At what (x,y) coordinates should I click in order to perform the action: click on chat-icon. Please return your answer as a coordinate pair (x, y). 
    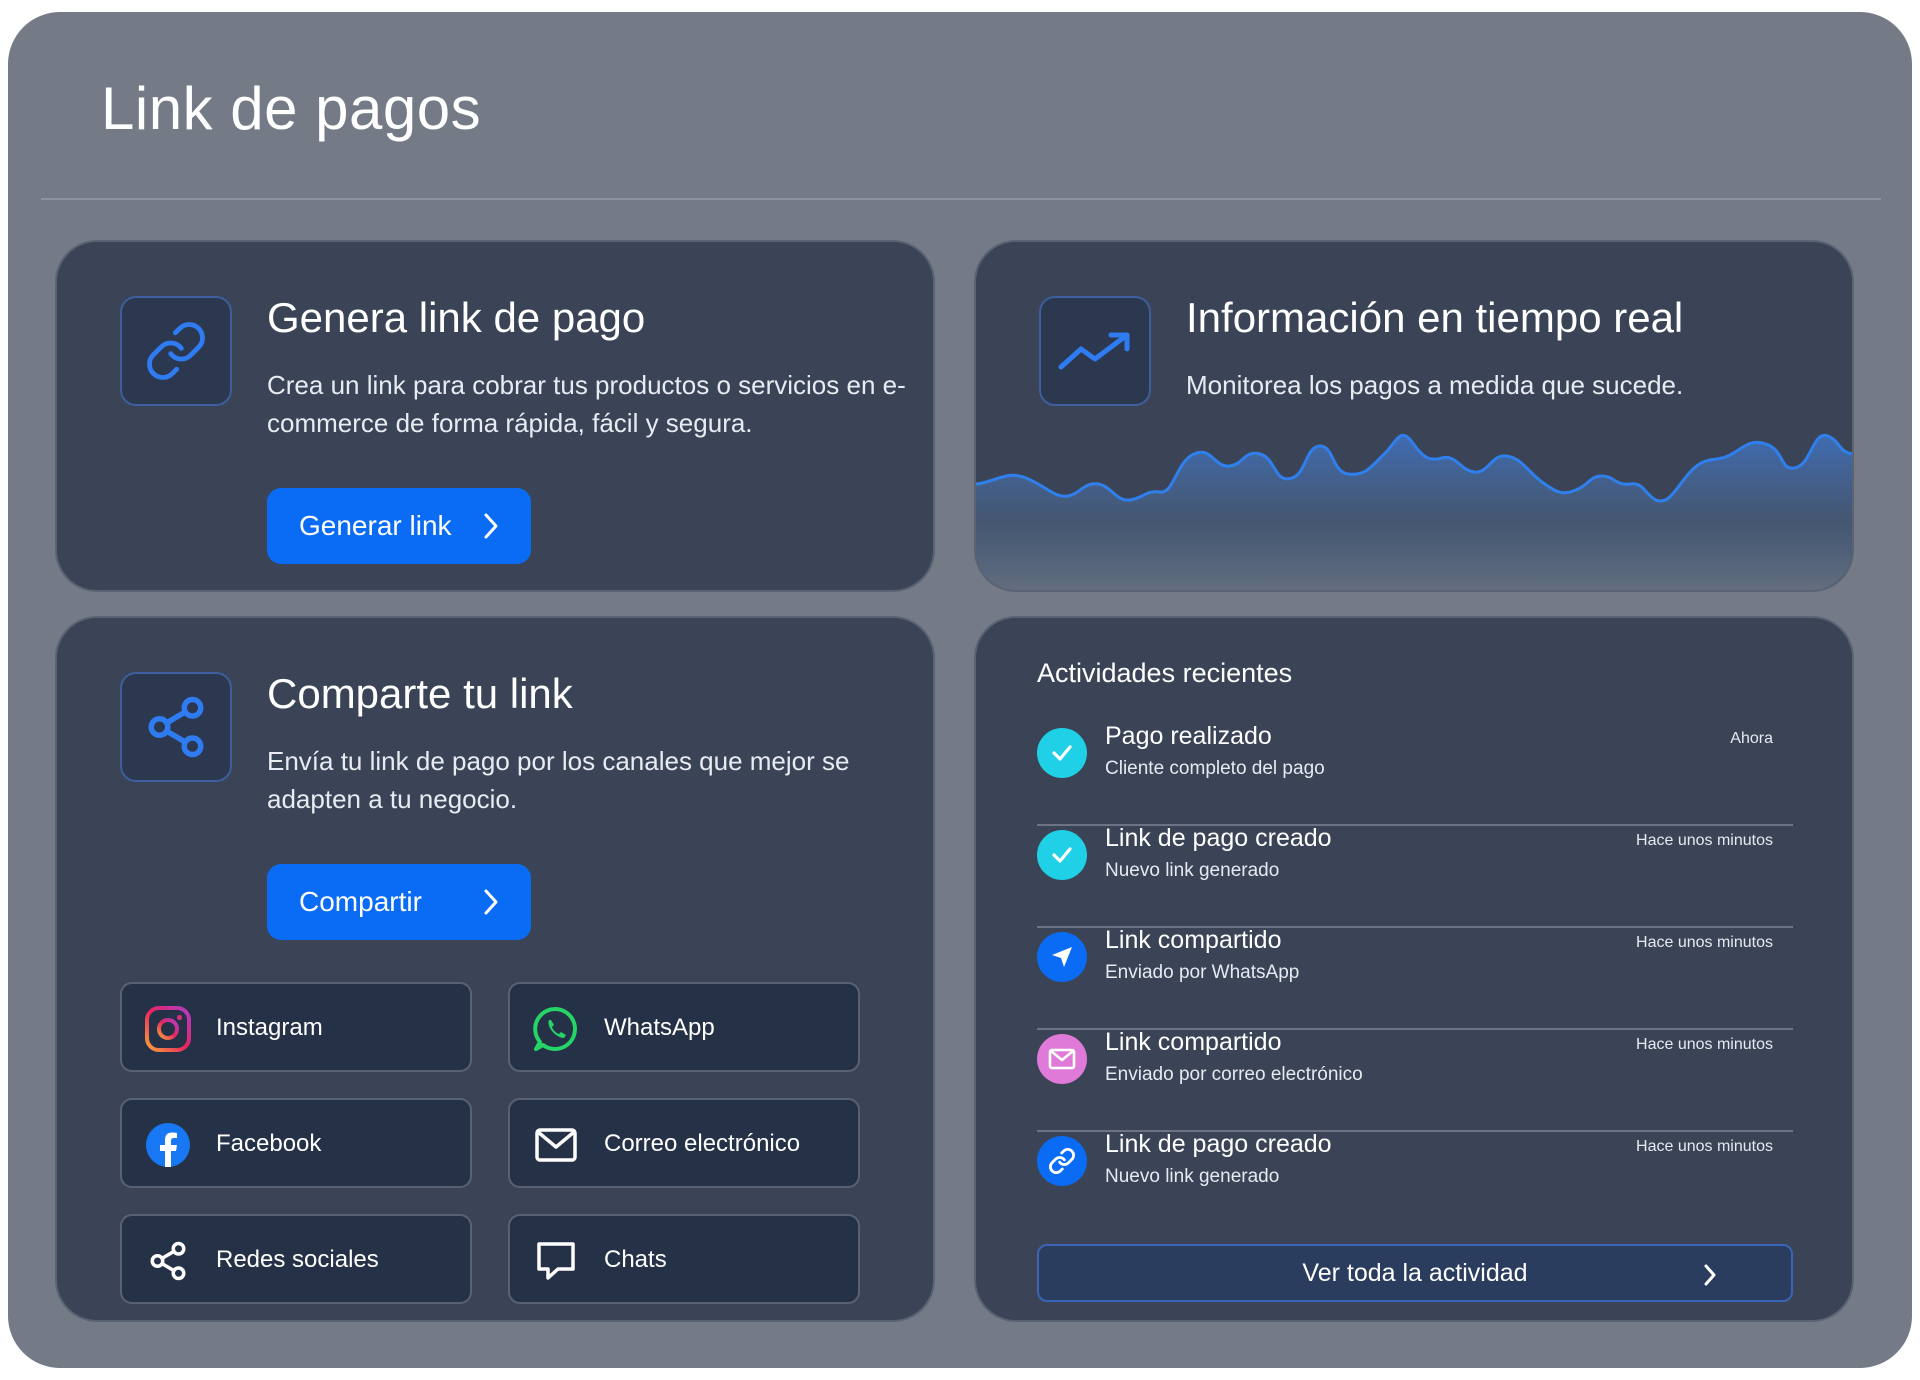
    Looking at the image, I should click on (556, 1261).